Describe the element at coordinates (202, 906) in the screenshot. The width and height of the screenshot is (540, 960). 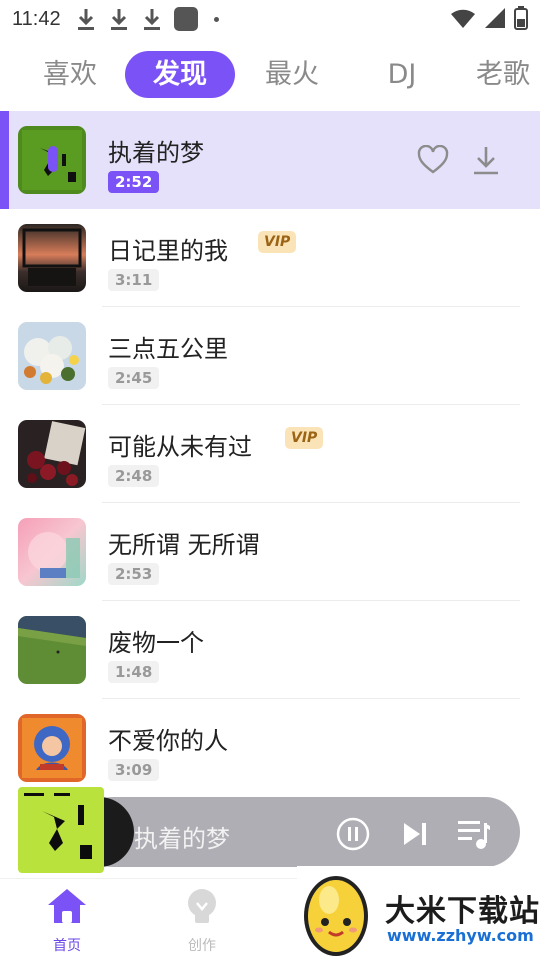
I see `lightbulb-icon` at that location.